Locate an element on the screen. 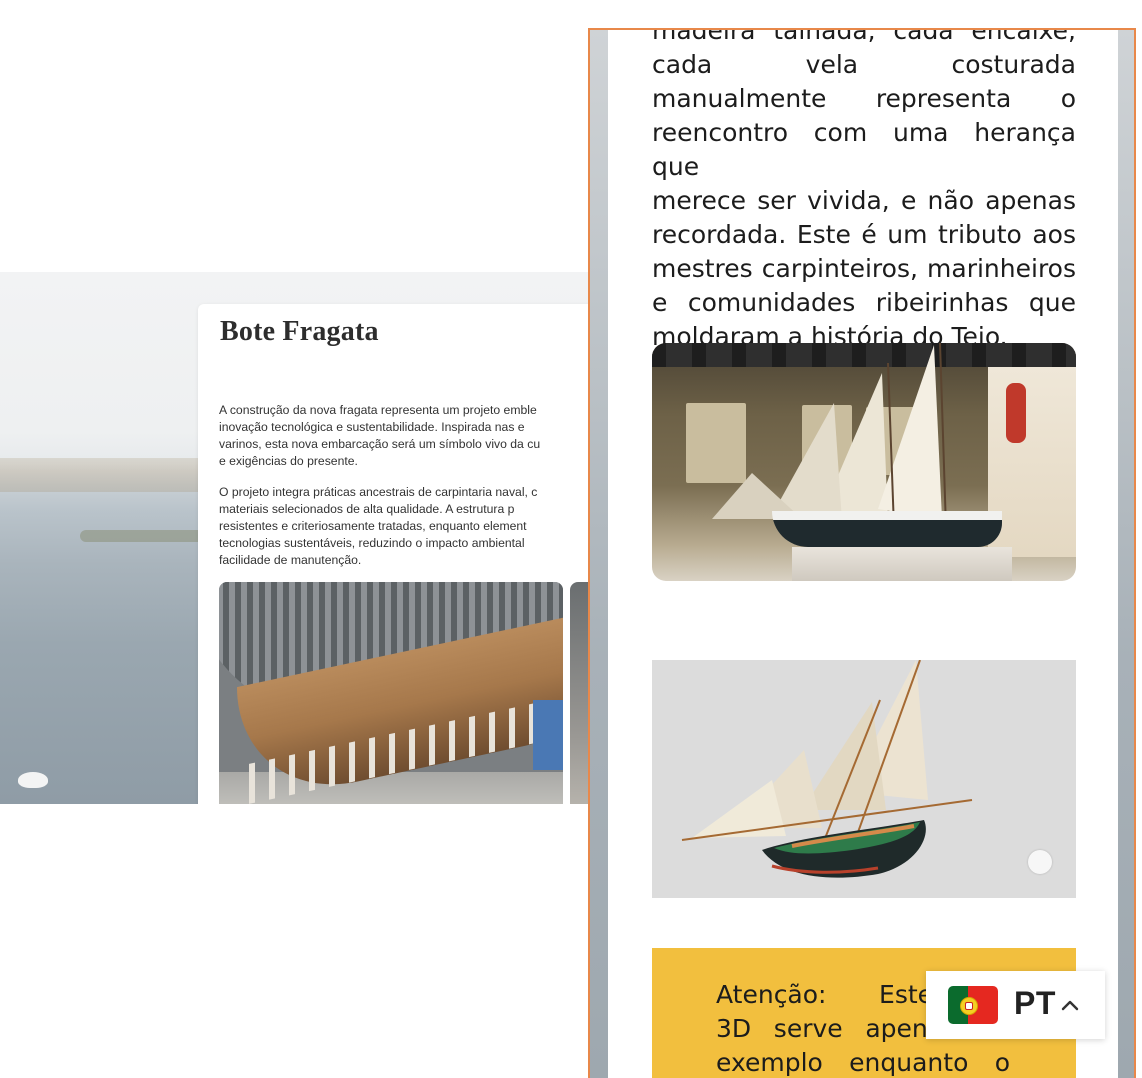 The height and width of the screenshot is (1078, 1142). viewer-rotate-handle is located at coordinates (1040, 862).